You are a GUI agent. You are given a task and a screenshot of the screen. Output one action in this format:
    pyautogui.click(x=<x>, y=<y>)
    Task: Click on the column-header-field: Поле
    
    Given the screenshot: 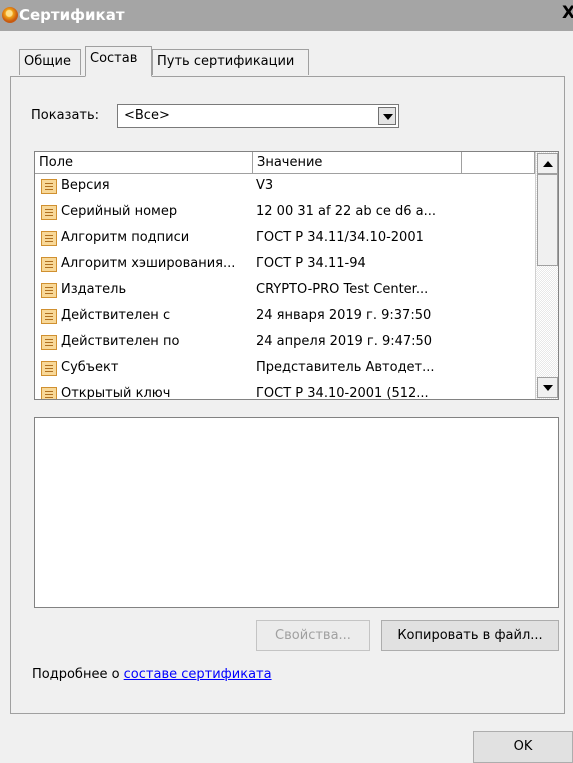 What is the action you would take?
    pyautogui.click(x=144, y=163)
    